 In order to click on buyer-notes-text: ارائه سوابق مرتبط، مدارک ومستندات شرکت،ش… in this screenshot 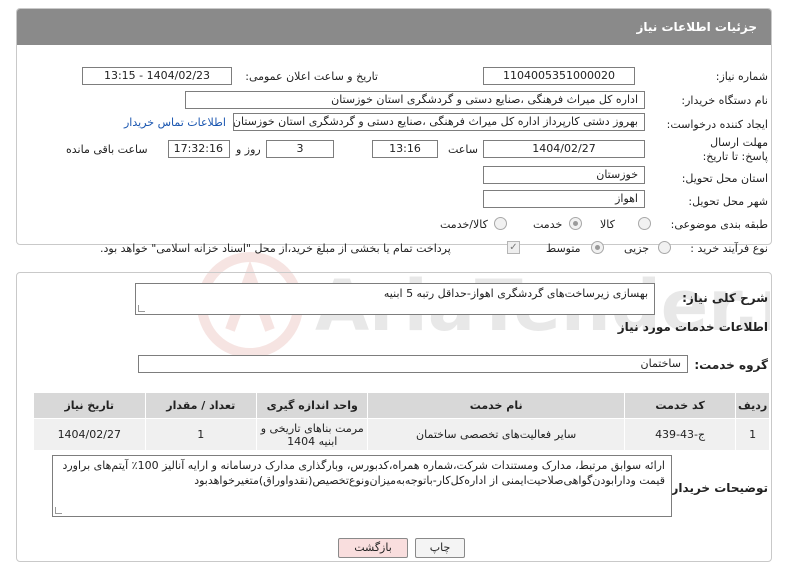, I will do `click(363, 473)`.